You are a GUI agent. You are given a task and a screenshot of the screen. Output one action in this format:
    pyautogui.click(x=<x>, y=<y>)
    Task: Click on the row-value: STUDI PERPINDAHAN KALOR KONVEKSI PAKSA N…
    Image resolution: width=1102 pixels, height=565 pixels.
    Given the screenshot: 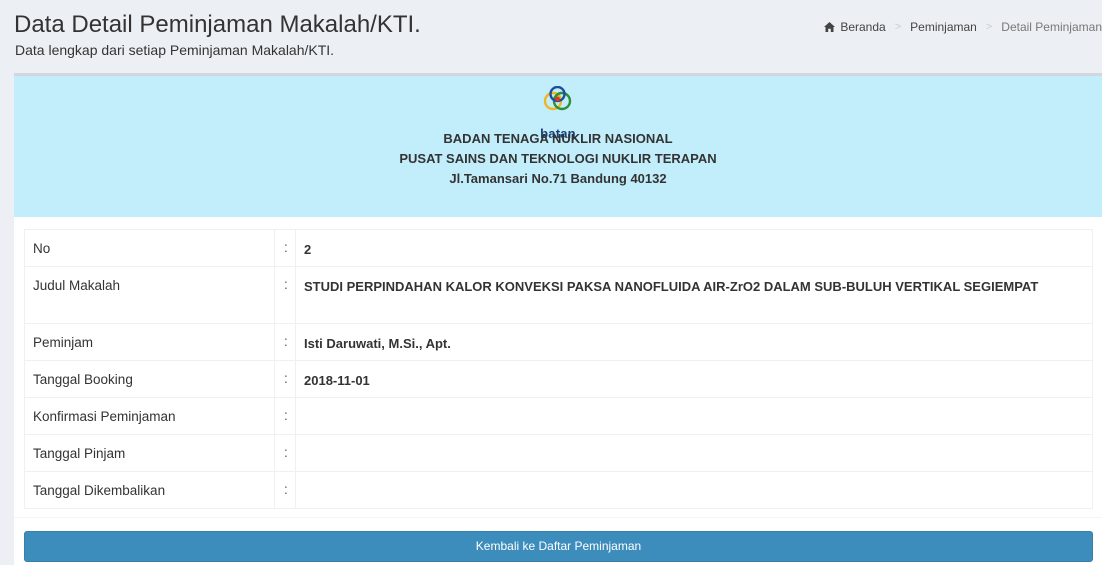 What is the action you would take?
    pyautogui.click(x=694, y=295)
    